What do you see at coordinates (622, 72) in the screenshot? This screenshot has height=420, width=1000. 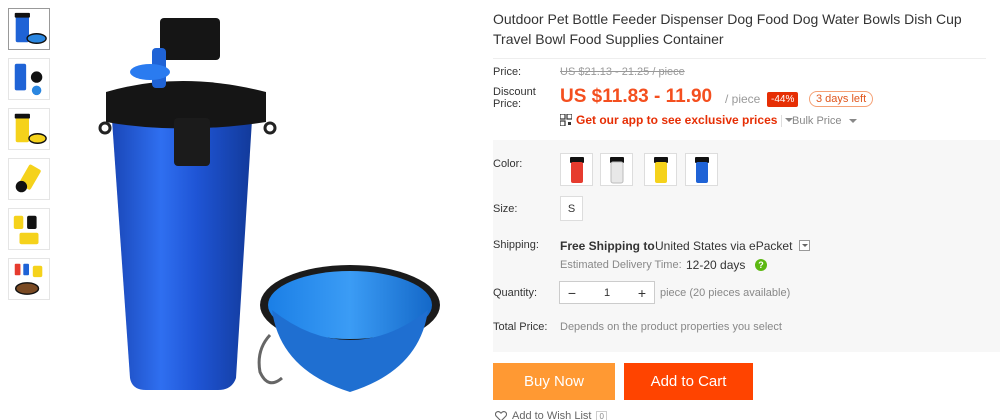 I see `original-price: US $21.13 - 21.25 / piece` at bounding box center [622, 72].